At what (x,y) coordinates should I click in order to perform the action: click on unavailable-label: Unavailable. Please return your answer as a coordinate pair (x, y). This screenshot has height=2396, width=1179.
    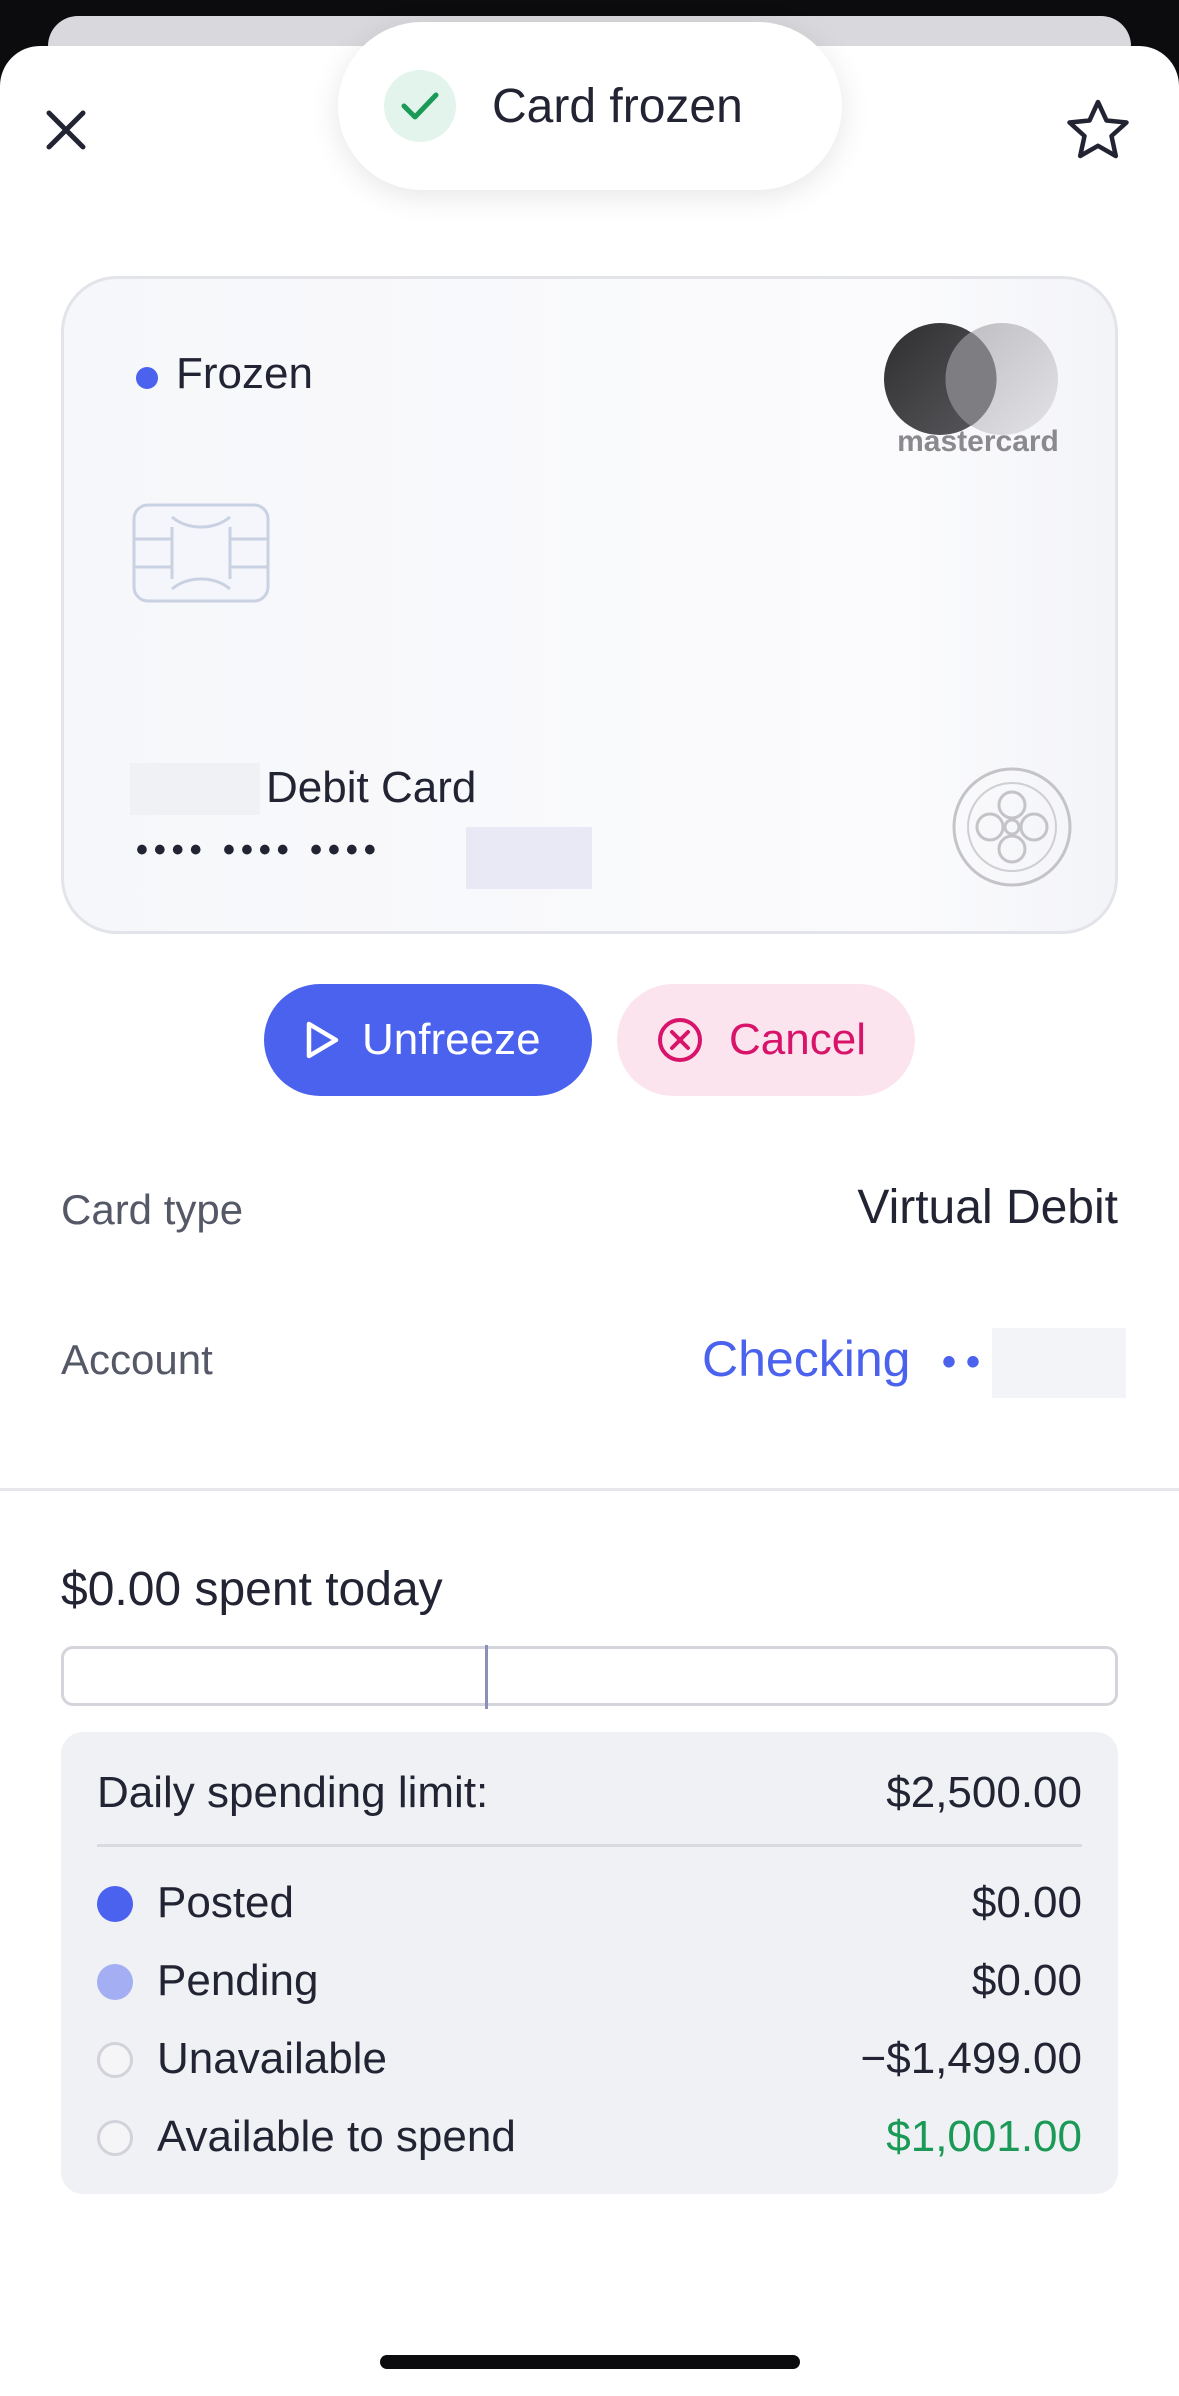
    Looking at the image, I should click on (272, 2058).